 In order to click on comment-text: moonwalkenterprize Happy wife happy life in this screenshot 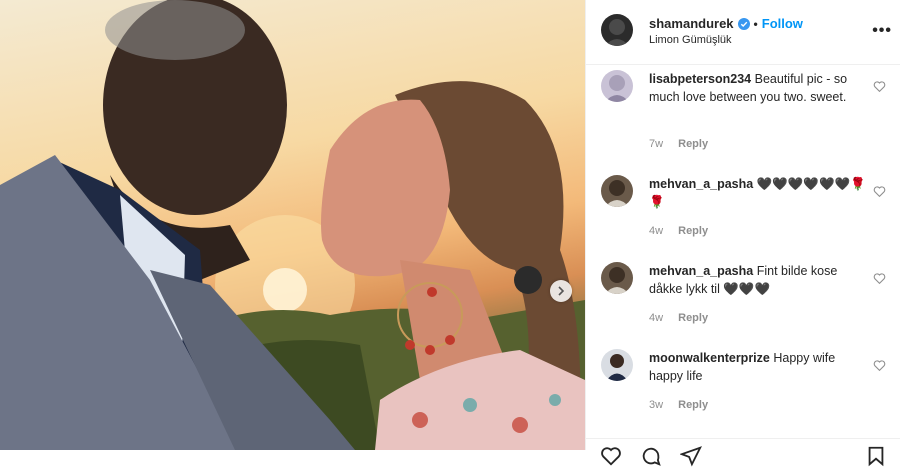, I will do `click(759, 367)`.